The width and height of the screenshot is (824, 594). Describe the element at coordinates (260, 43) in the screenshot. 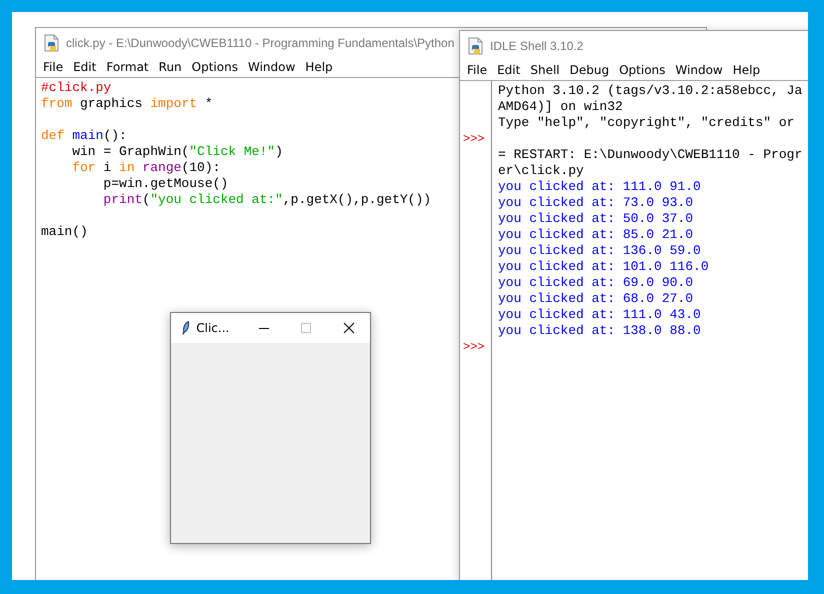

I see `window-title: click.py - E:\Dunwoody\CWEB1110 - Programming Fundamentals\Python` at that location.